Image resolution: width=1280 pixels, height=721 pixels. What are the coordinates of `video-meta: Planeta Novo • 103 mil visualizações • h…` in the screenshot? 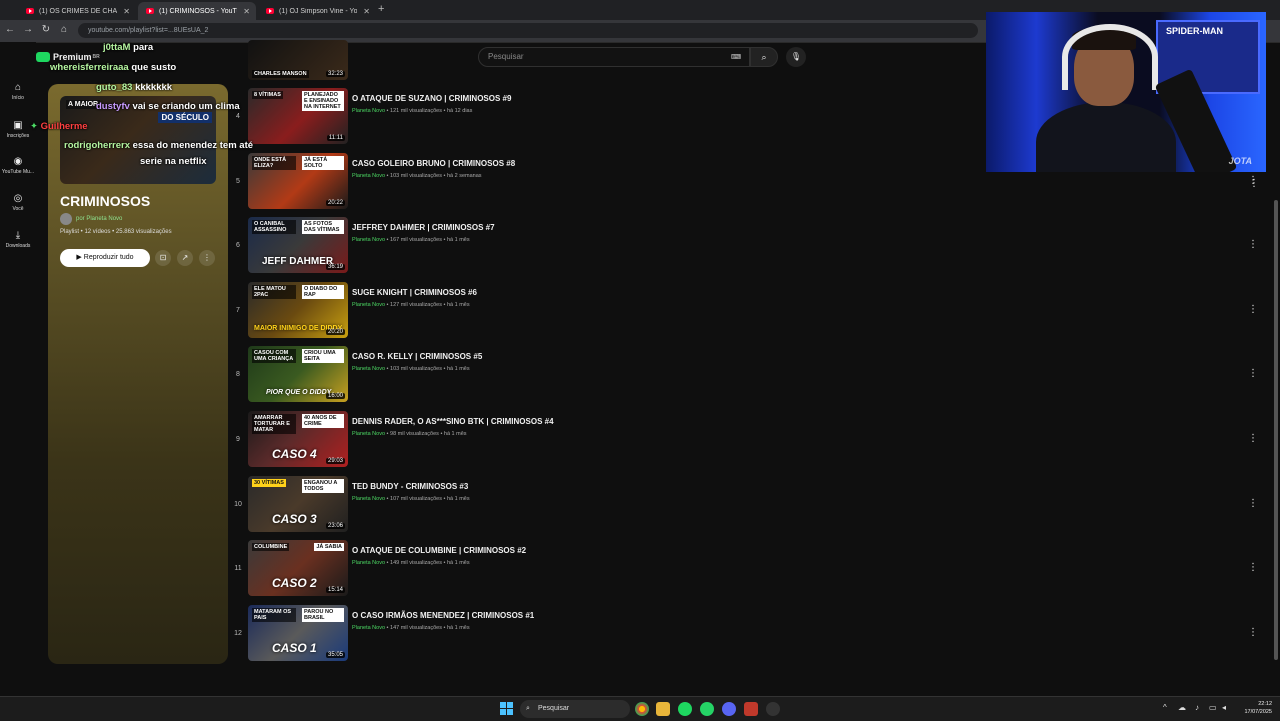 It's located at (411, 369).